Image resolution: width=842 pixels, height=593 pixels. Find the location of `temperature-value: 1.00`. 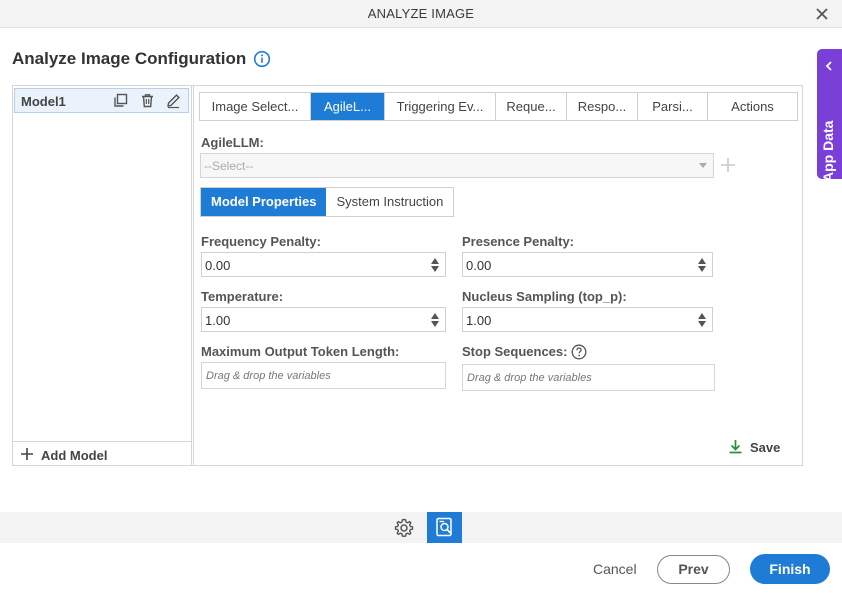

temperature-value: 1.00 is located at coordinates (218, 320).